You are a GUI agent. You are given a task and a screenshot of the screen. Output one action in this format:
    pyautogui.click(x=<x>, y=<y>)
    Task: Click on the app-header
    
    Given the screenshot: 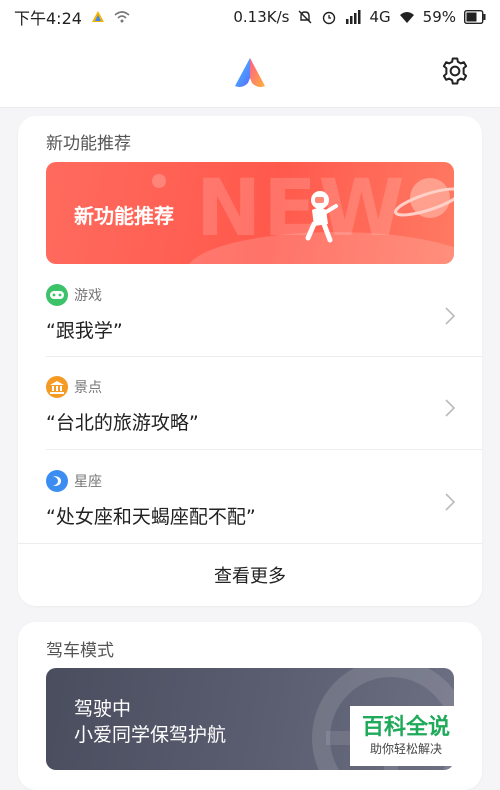 What is the action you would take?
    pyautogui.click(x=250, y=71)
    